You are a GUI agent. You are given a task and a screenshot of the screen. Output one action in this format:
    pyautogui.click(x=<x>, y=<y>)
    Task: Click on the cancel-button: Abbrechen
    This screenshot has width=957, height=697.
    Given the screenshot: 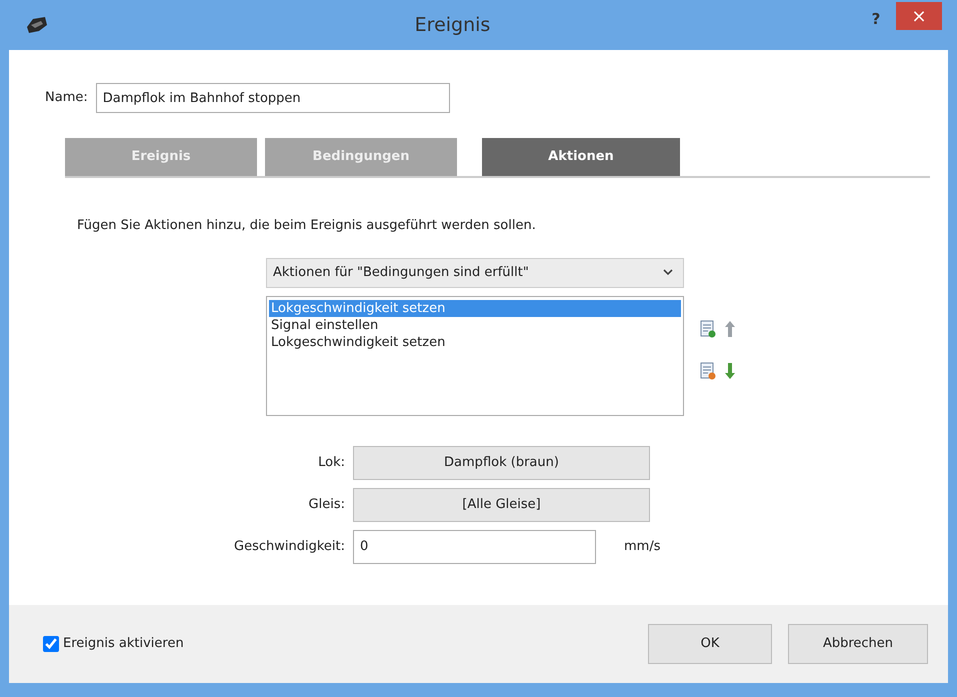 What is the action you would take?
    pyautogui.click(x=858, y=644)
    